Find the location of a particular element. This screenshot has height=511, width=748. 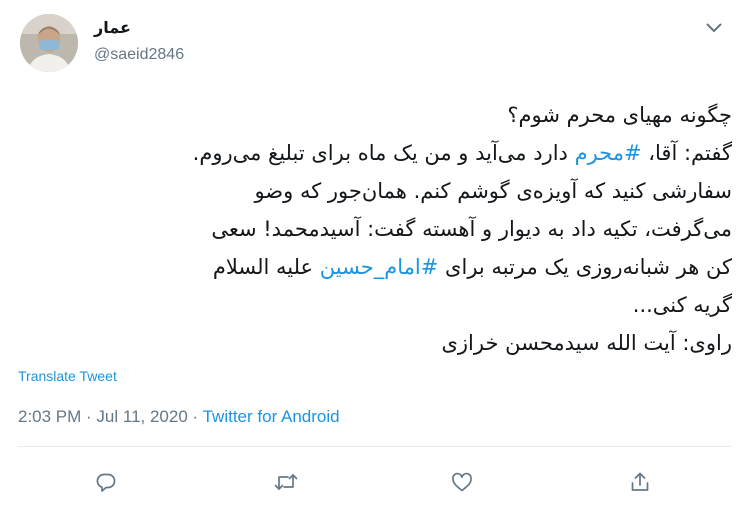

tweet-line: راوی: آیت الله سیدمحسن خرازی is located at coordinates (586, 343).